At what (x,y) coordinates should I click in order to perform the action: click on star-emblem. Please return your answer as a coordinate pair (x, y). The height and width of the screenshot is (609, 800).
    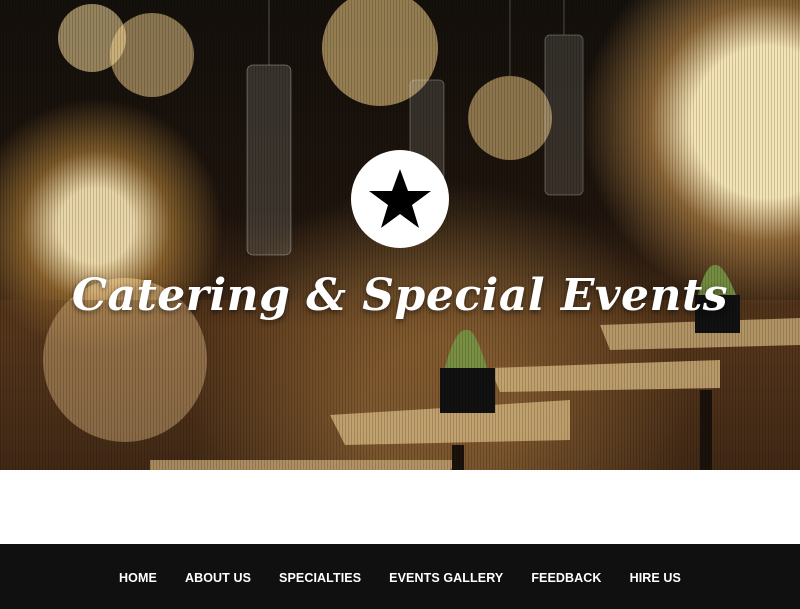
    Looking at the image, I should click on (400, 199).